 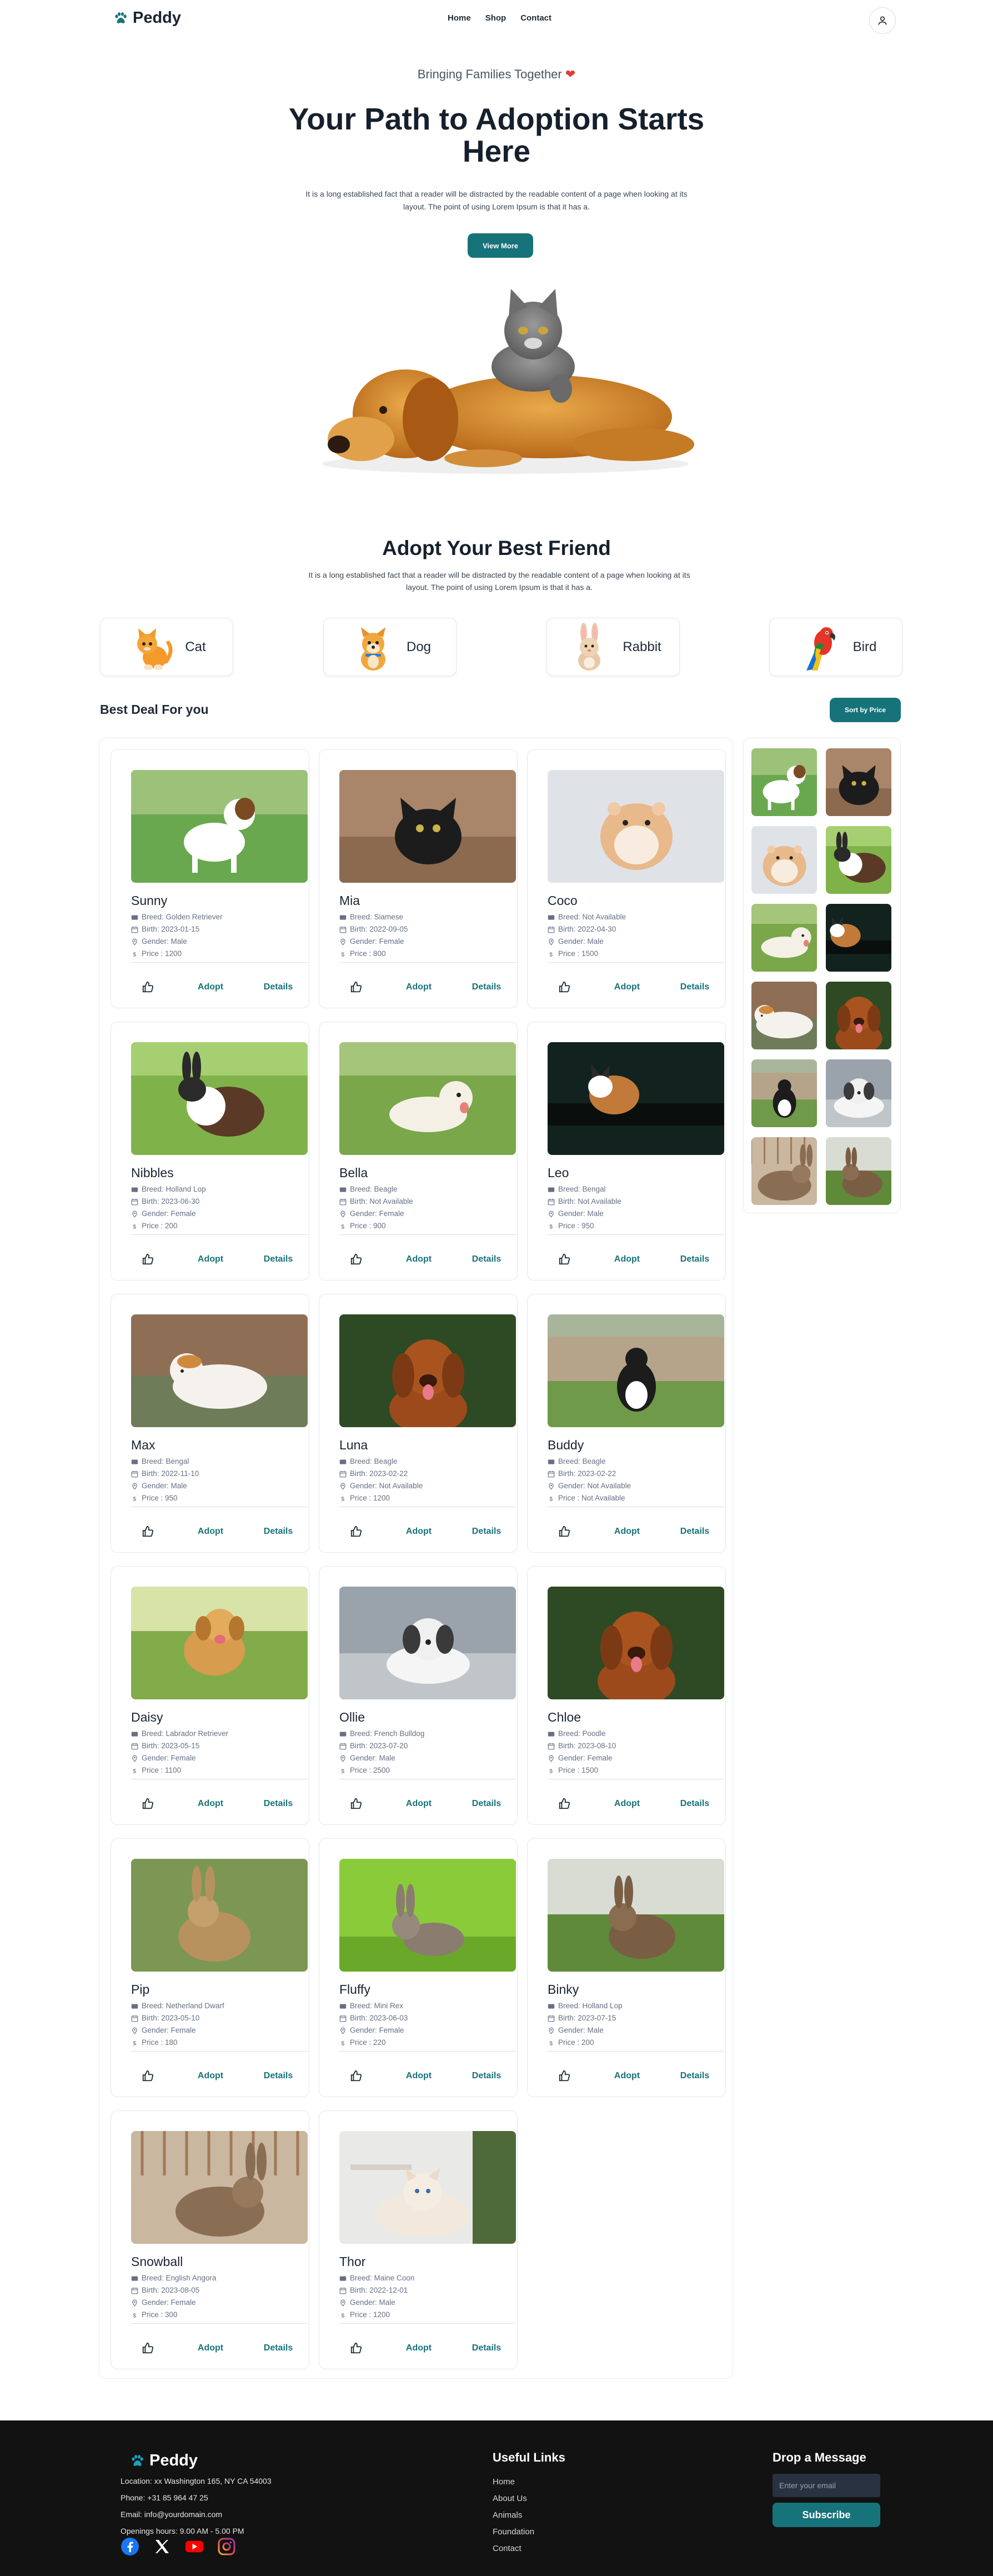 What do you see at coordinates (535, 18) in the screenshot?
I see `nav-contact: Contact` at bounding box center [535, 18].